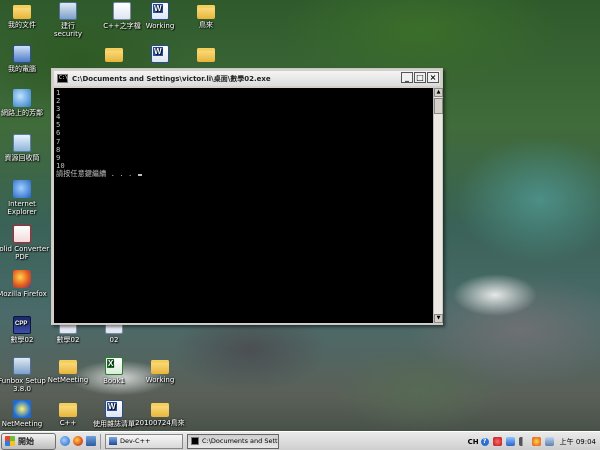 This screenshot has height=450, width=600. I want to click on desktop-icon-label: 我的電腦, so click(22, 69).